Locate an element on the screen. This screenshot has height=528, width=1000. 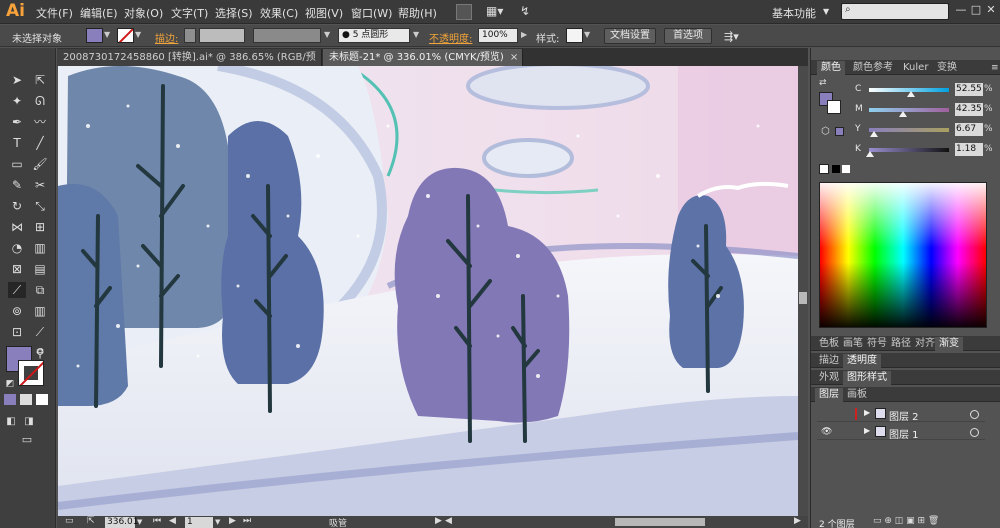
blend-tool-icon: ⧉ is located at coordinates (40, 290).